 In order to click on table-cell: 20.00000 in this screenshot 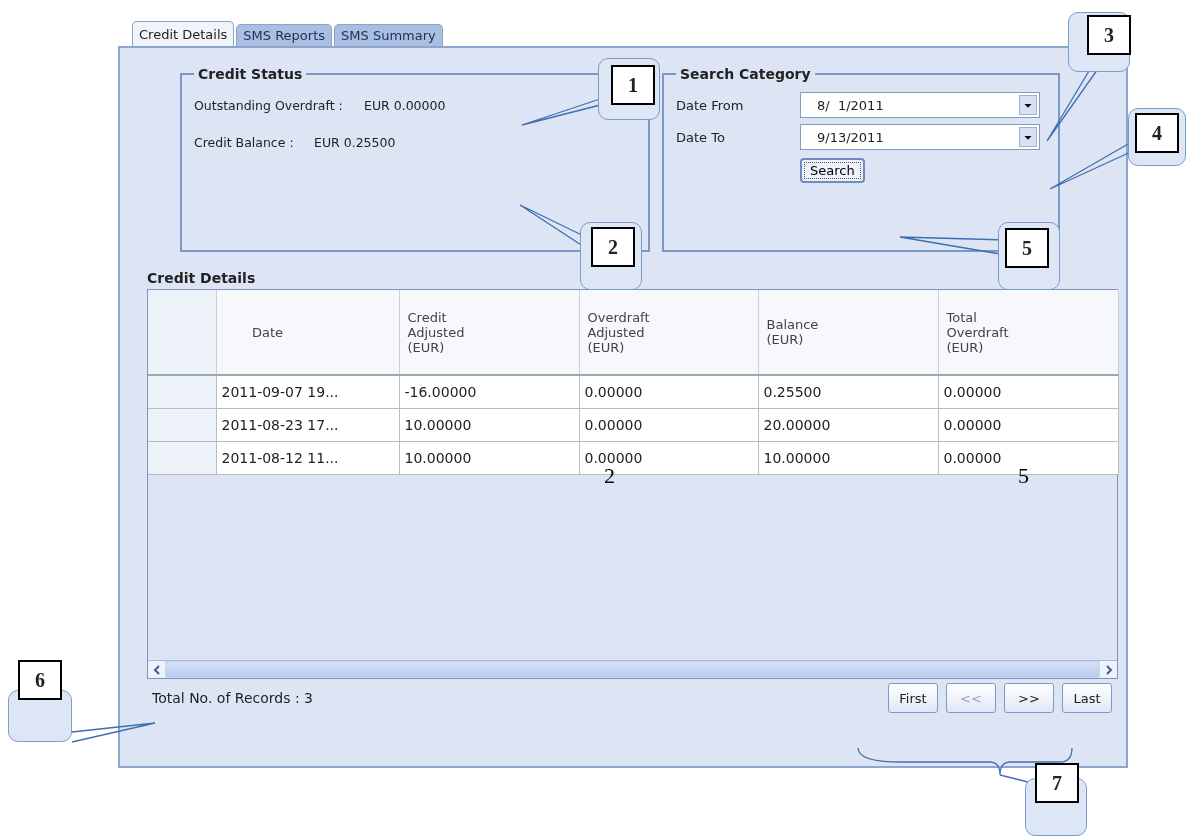, I will do `click(848, 425)`.